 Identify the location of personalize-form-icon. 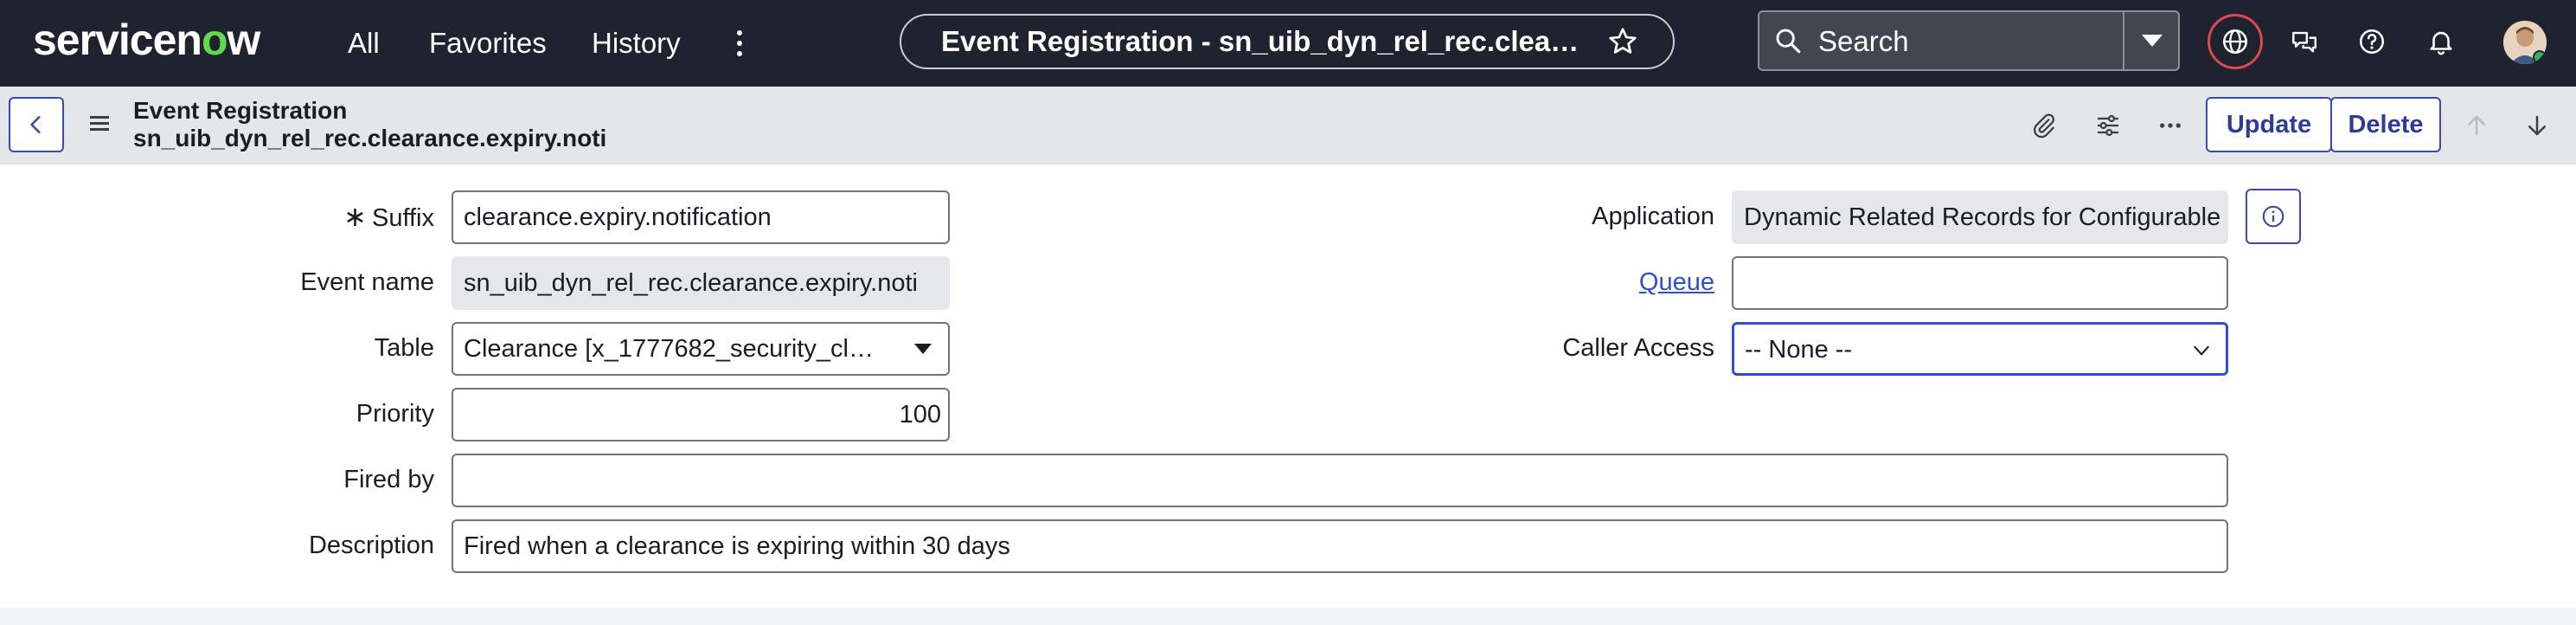
(2108, 125).